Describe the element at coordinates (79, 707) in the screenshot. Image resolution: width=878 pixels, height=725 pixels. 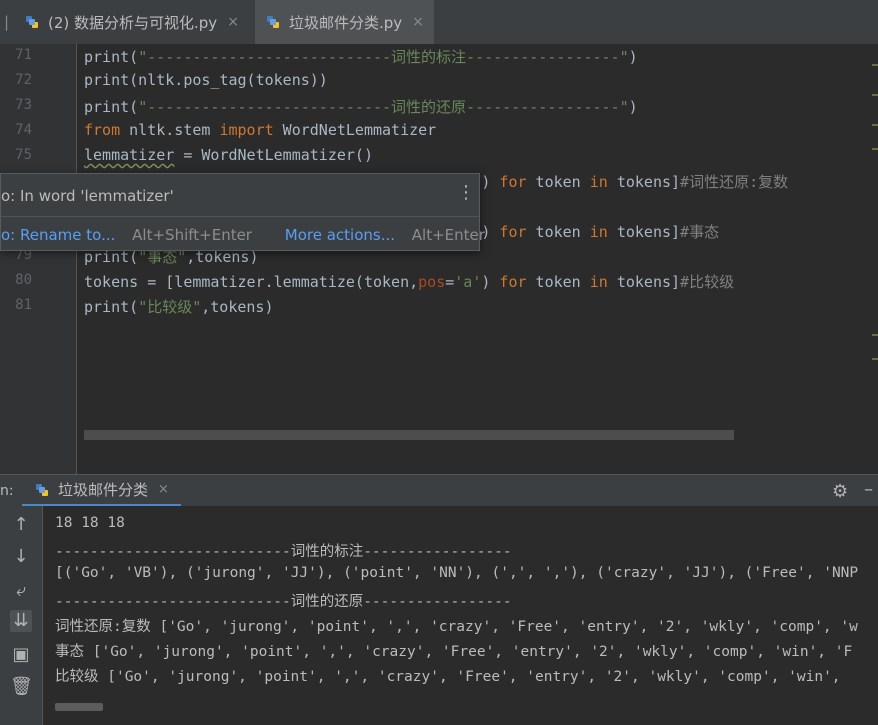
I see `console-horizontal-scrollbar` at that location.